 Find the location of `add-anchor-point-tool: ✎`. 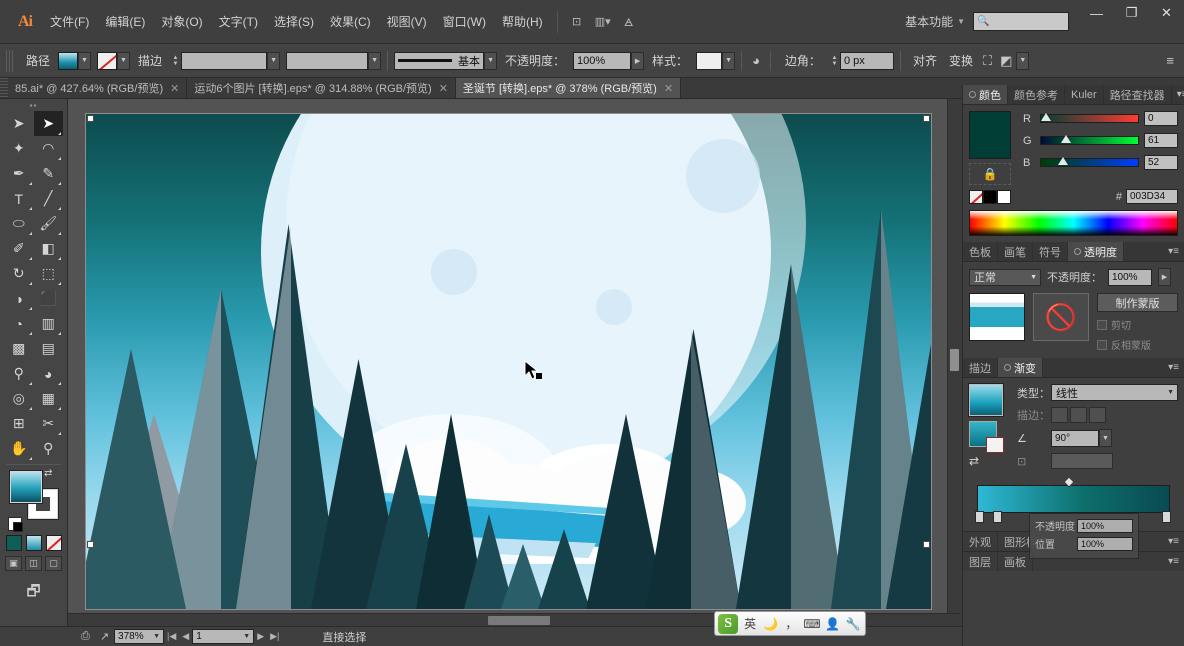

add-anchor-point-tool: ✎ is located at coordinates (49, 173).